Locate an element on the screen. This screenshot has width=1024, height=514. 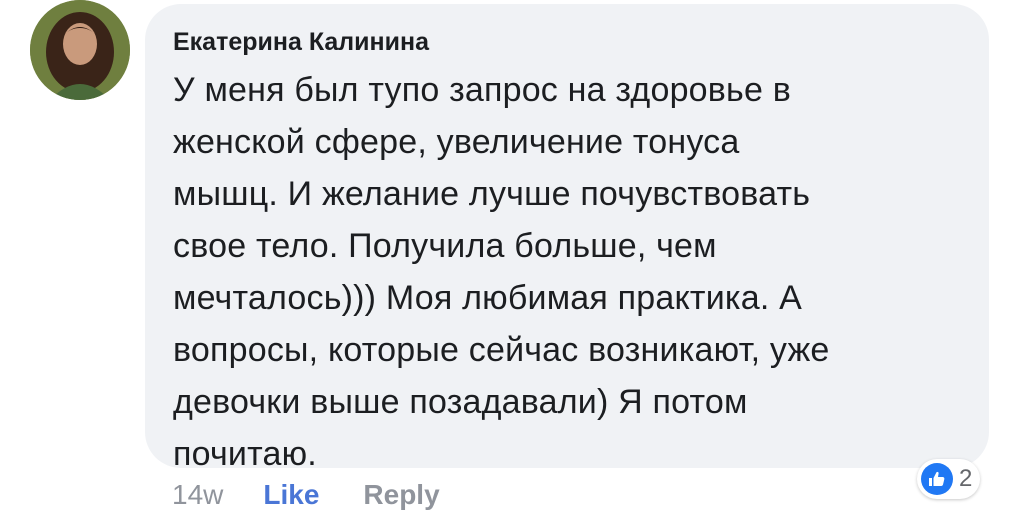
comment-line: почитаю. is located at coordinates (245, 454).